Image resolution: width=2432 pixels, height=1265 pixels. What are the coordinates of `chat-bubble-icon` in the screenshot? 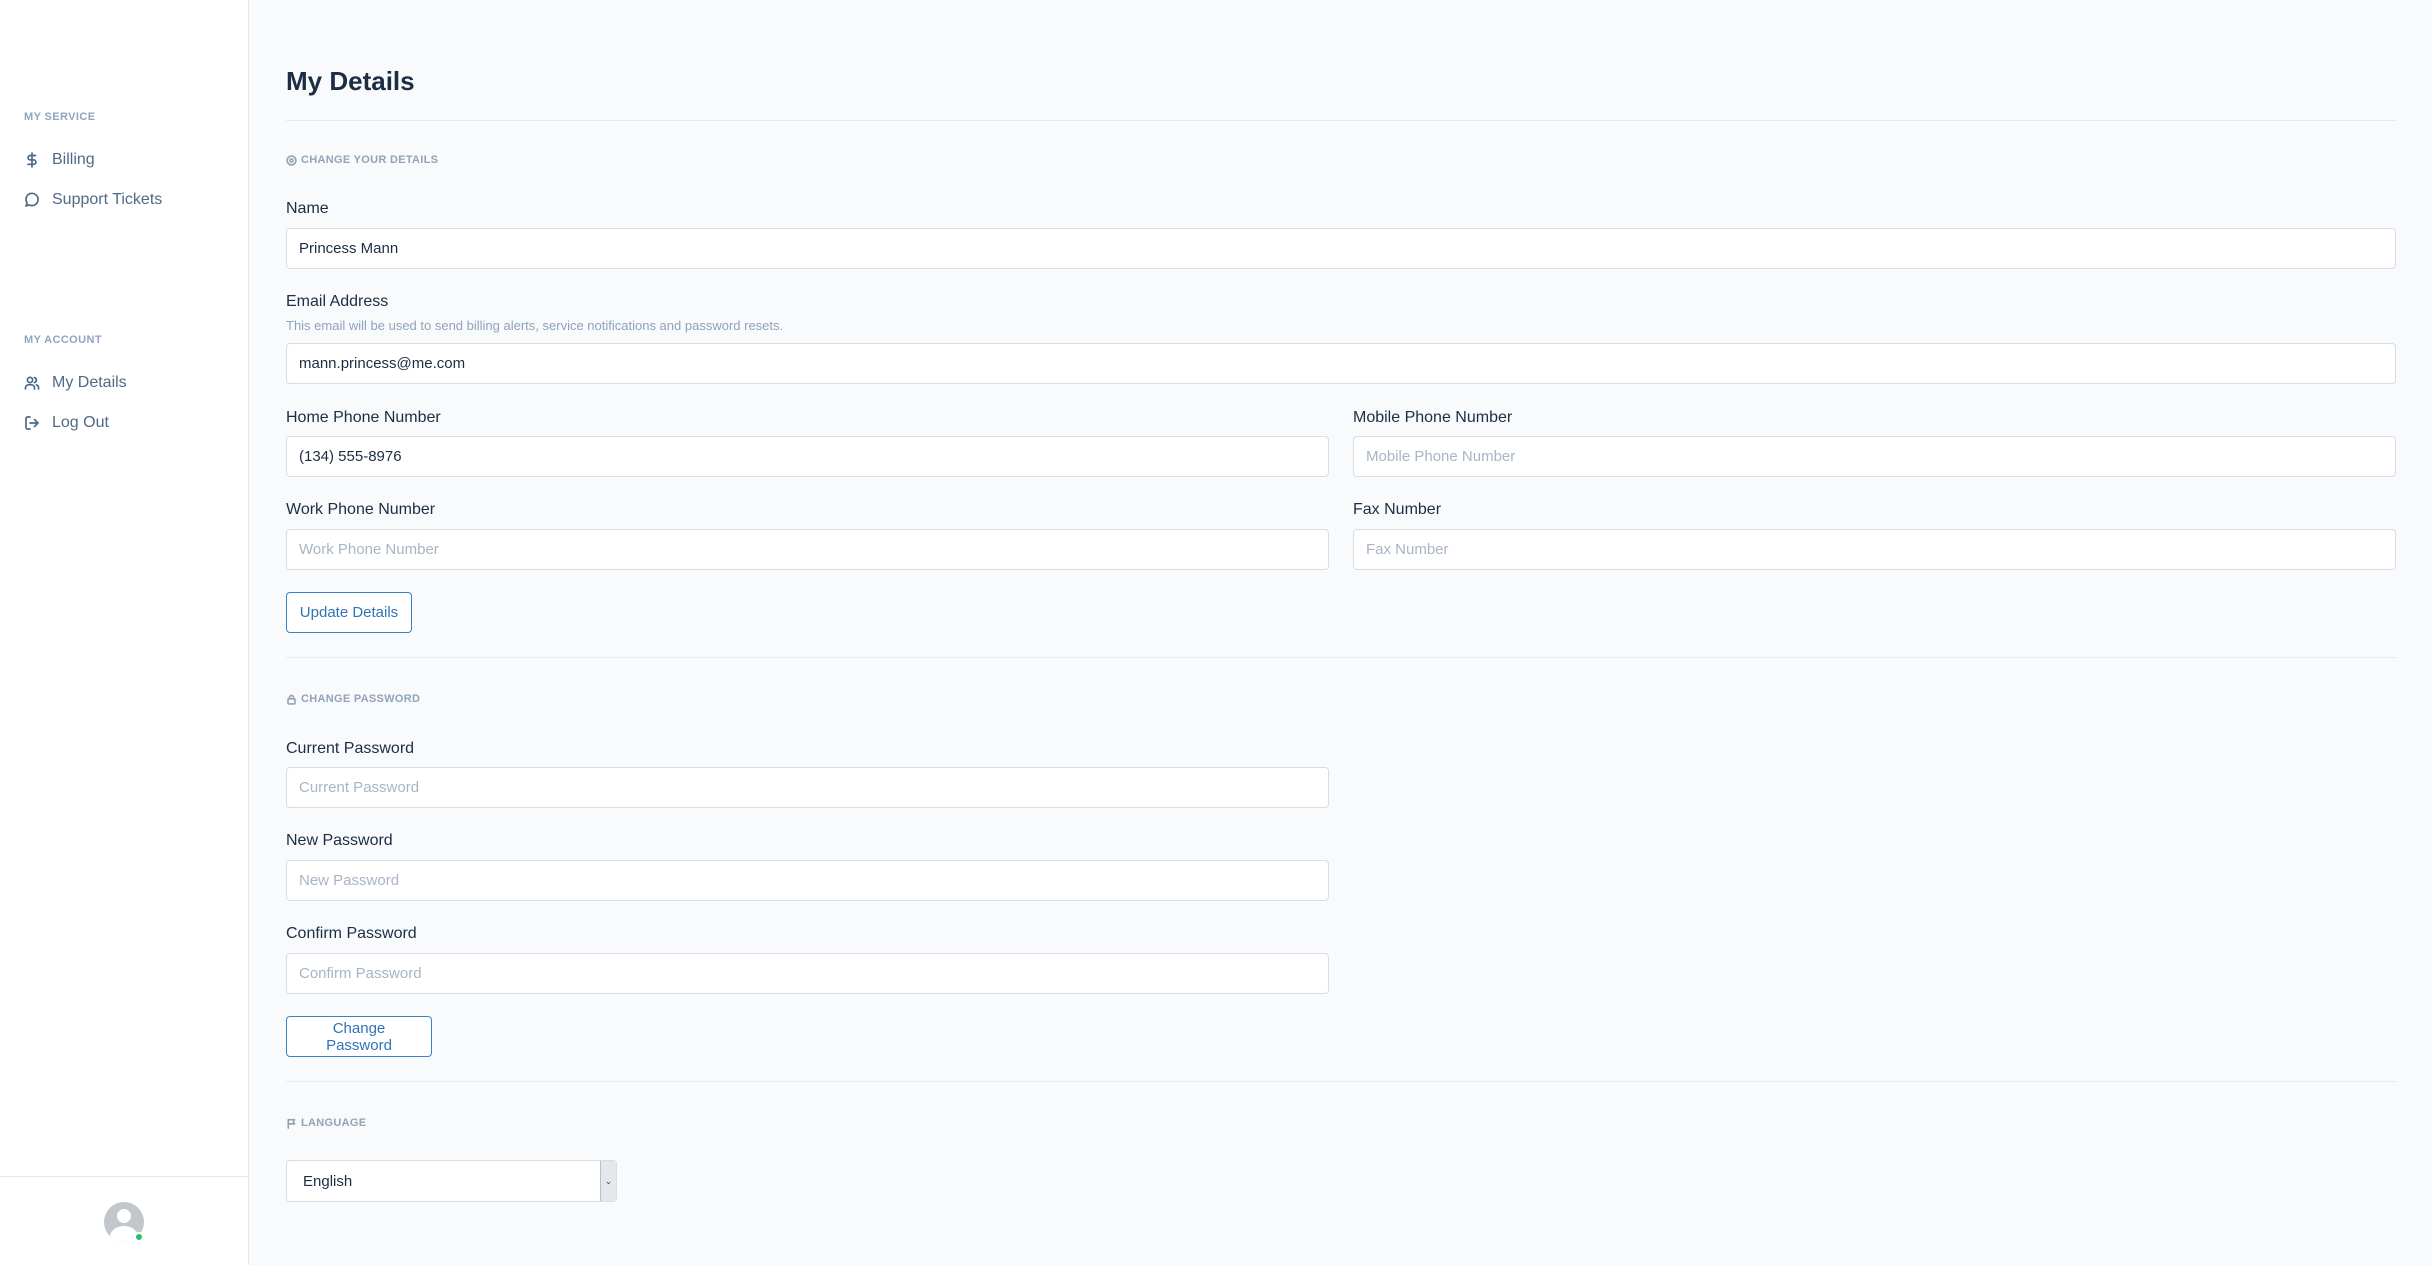 It's located at (32, 199).